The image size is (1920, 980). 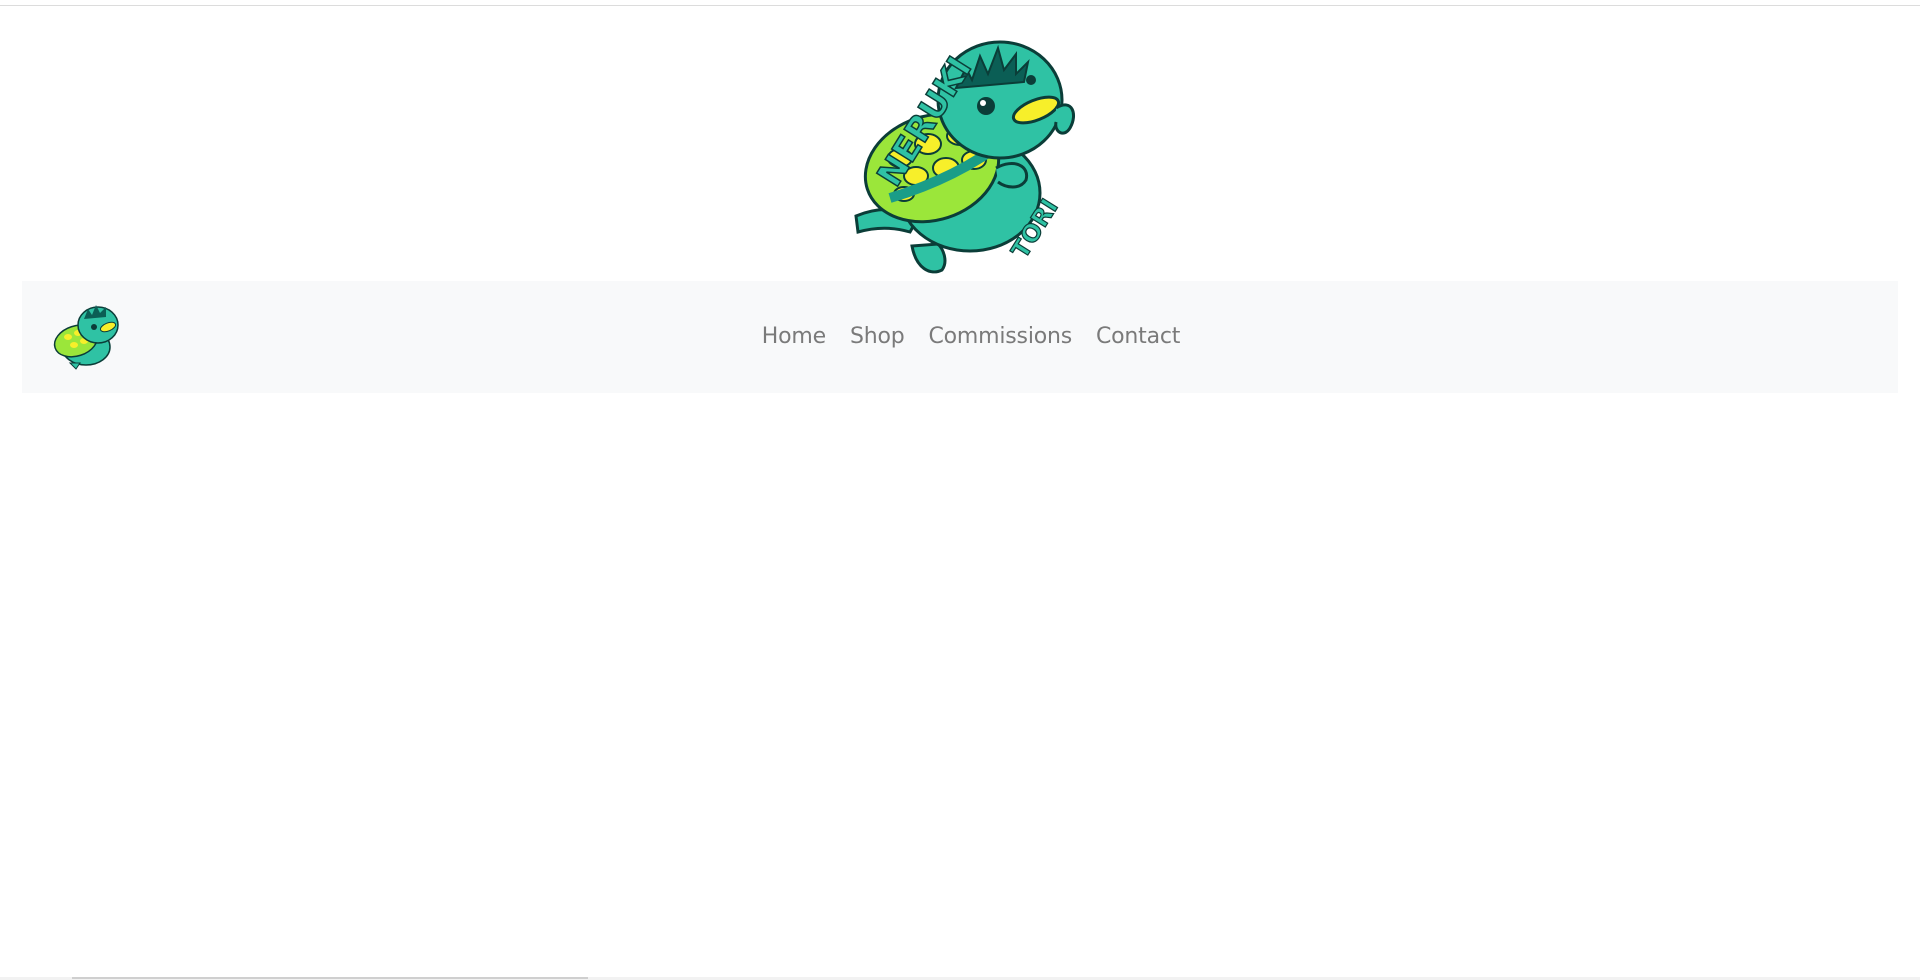 I want to click on nav-links: Home Shop Commissions Contact, so click(x=960, y=337).